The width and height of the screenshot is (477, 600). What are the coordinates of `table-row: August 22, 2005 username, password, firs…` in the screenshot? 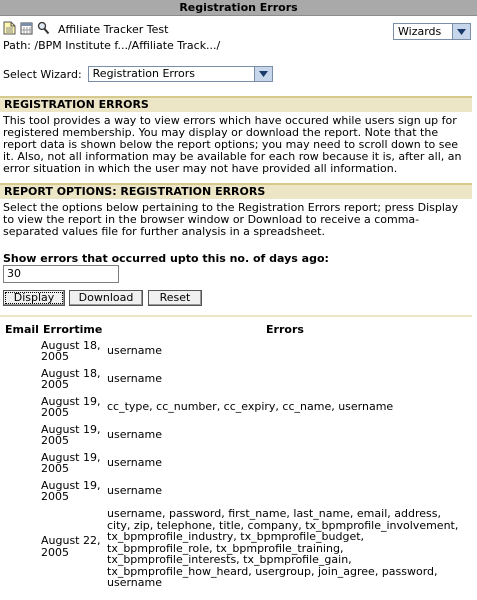 It's located at (233, 547).